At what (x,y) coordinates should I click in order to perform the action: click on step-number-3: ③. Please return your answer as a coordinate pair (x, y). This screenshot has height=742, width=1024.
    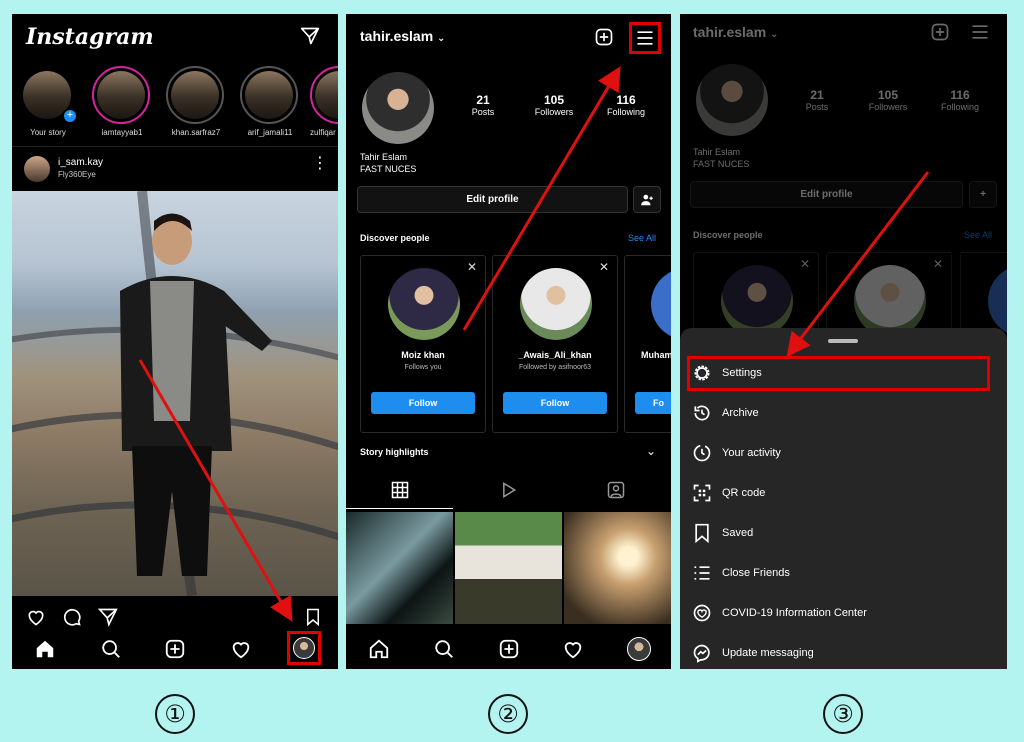
    Looking at the image, I should click on (843, 714).